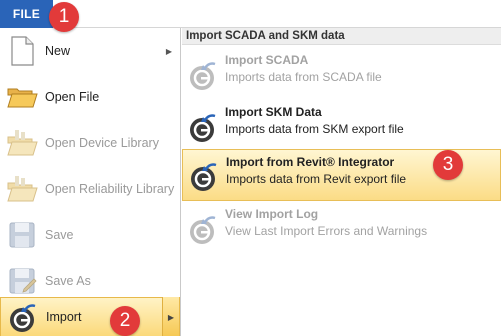 This screenshot has width=501, height=336. Describe the element at coordinates (23, 318) in the screenshot. I see `import-icon` at that location.